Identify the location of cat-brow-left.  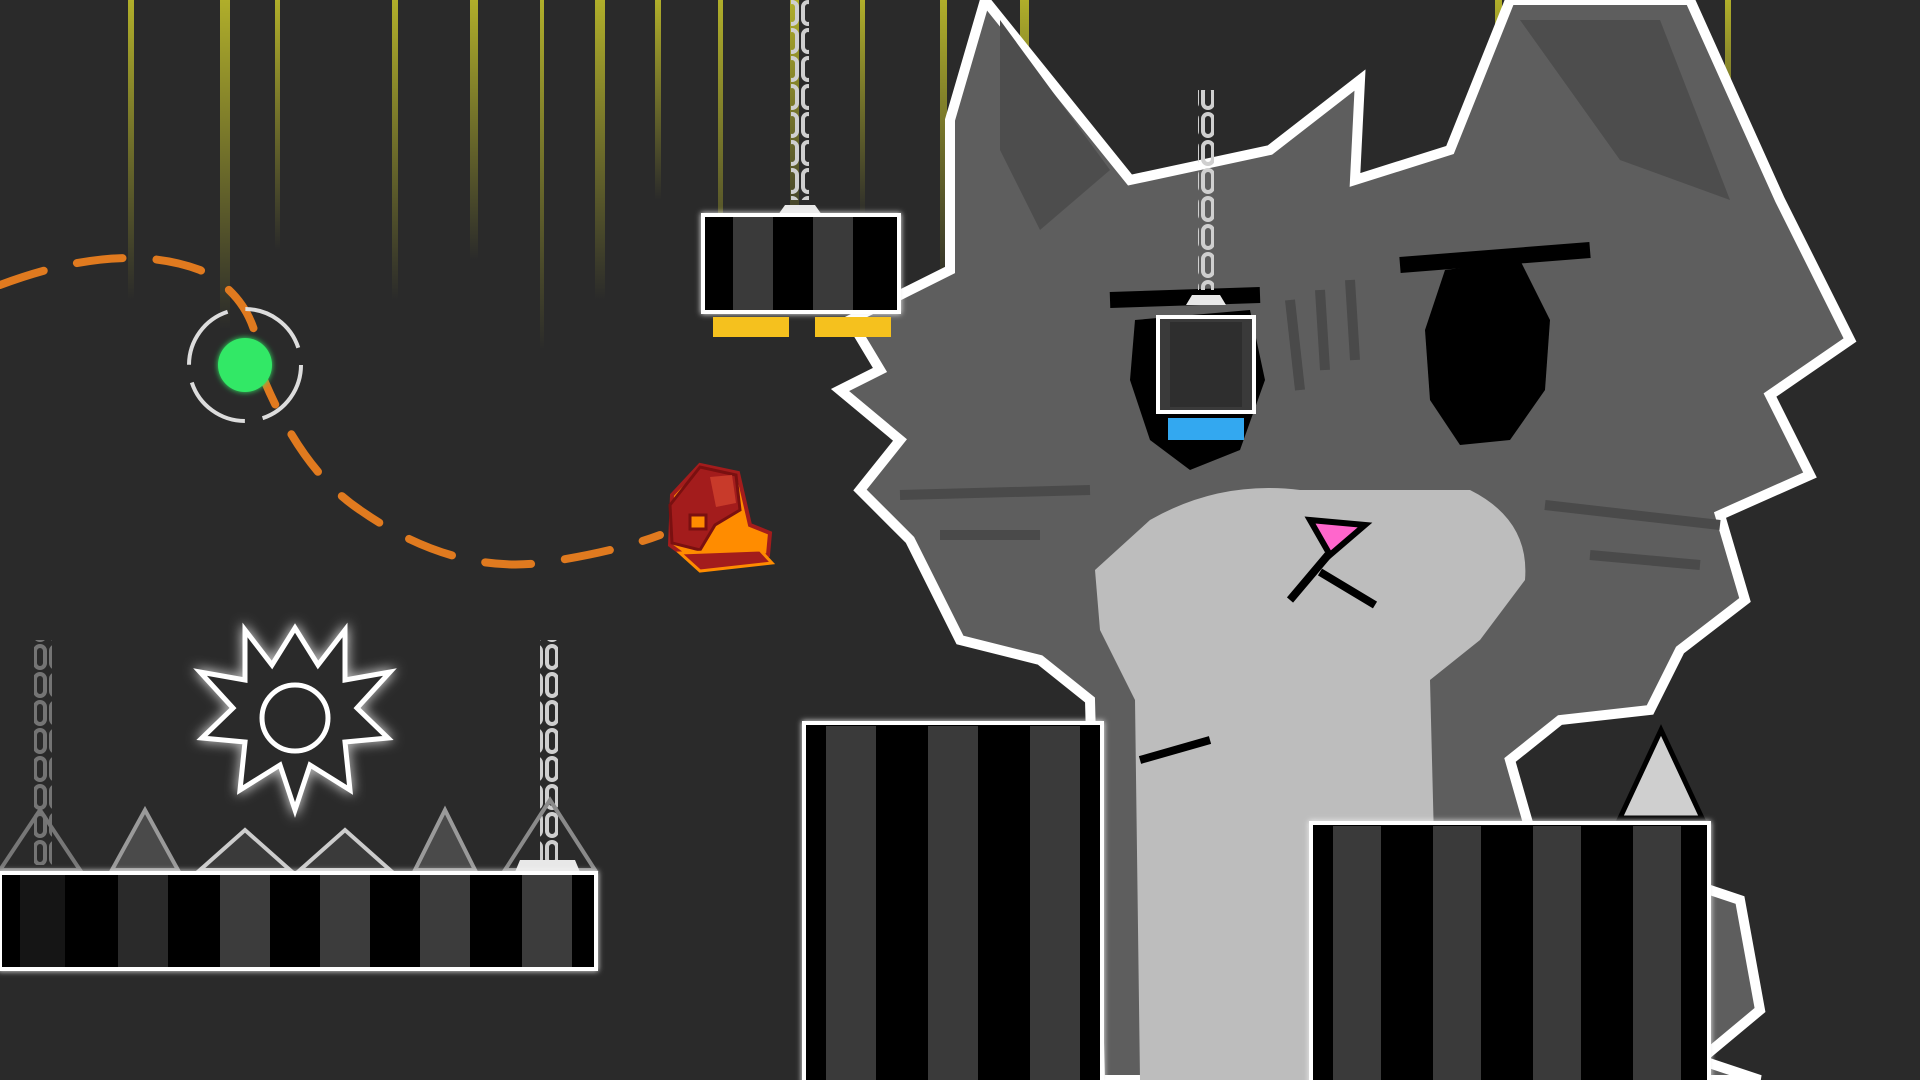
(1185, 297).